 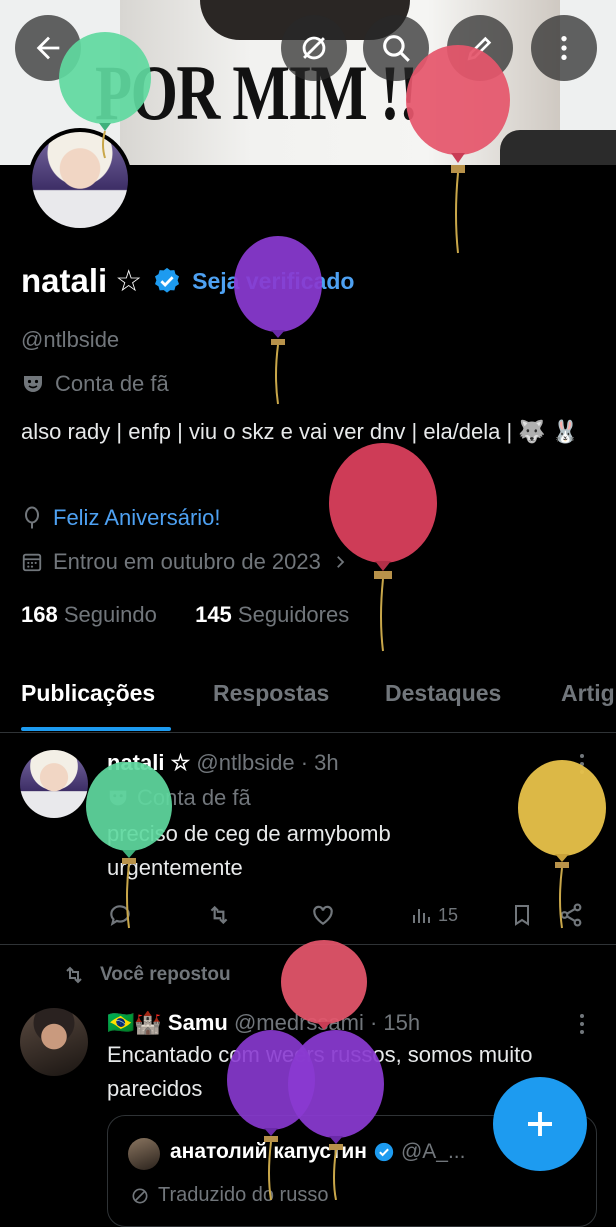 I want to click on grok-button, so click(x=314, y=48).